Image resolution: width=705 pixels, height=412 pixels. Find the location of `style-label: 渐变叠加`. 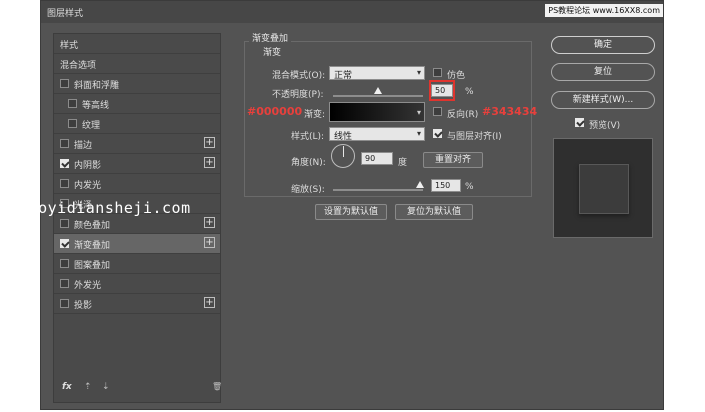

style-label: 渐变叠加 is located at coordinates (92, 246).